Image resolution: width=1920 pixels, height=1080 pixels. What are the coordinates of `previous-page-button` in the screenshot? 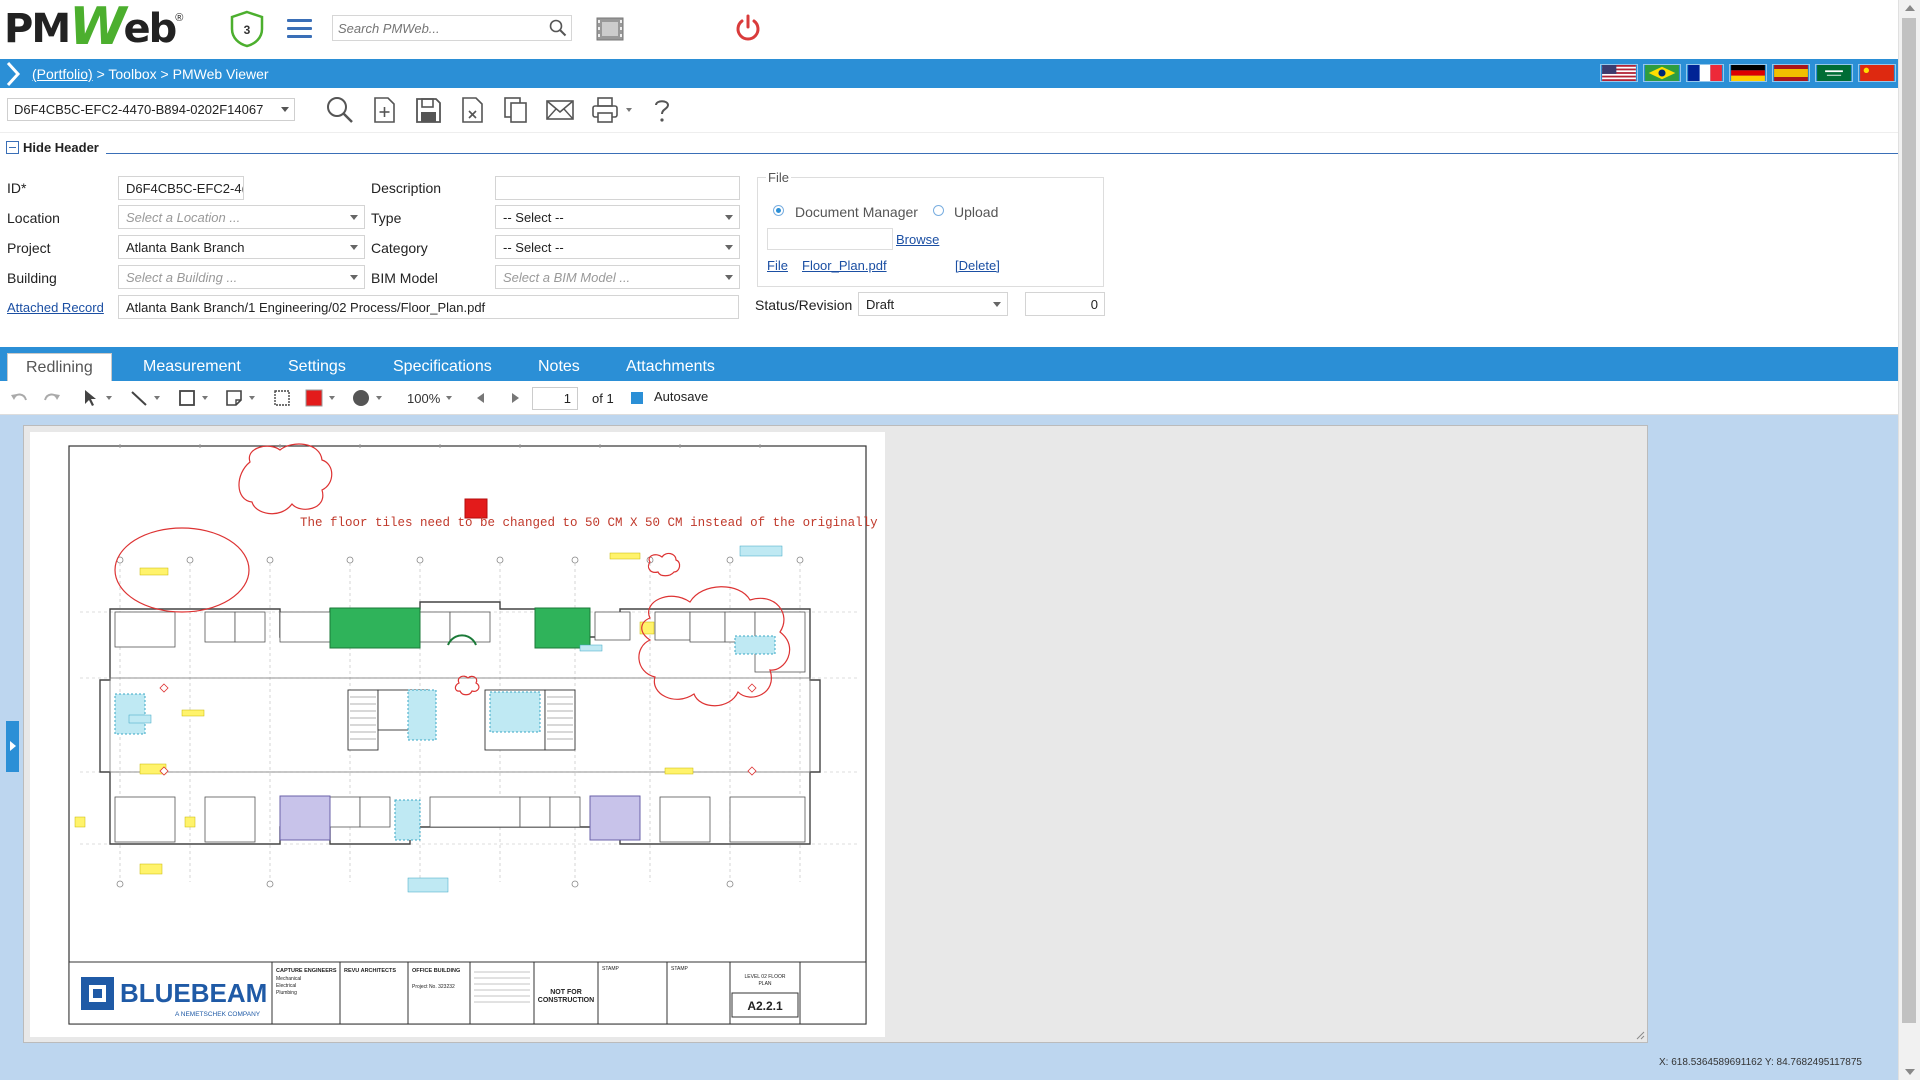 It's located at (481, 398).